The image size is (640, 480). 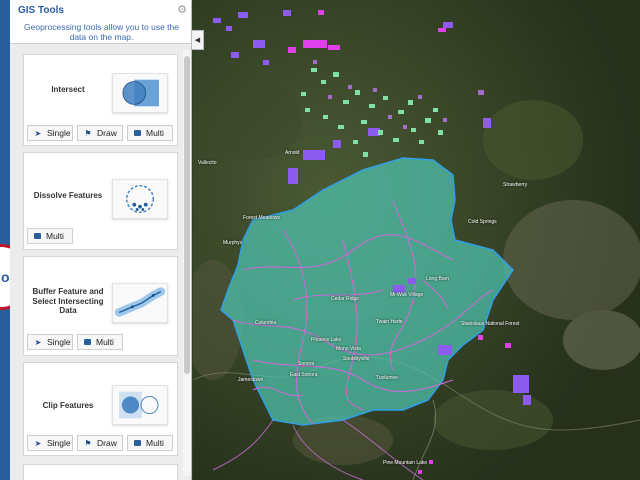 I want to click on tool-card-next, so click(x=100, y=472).